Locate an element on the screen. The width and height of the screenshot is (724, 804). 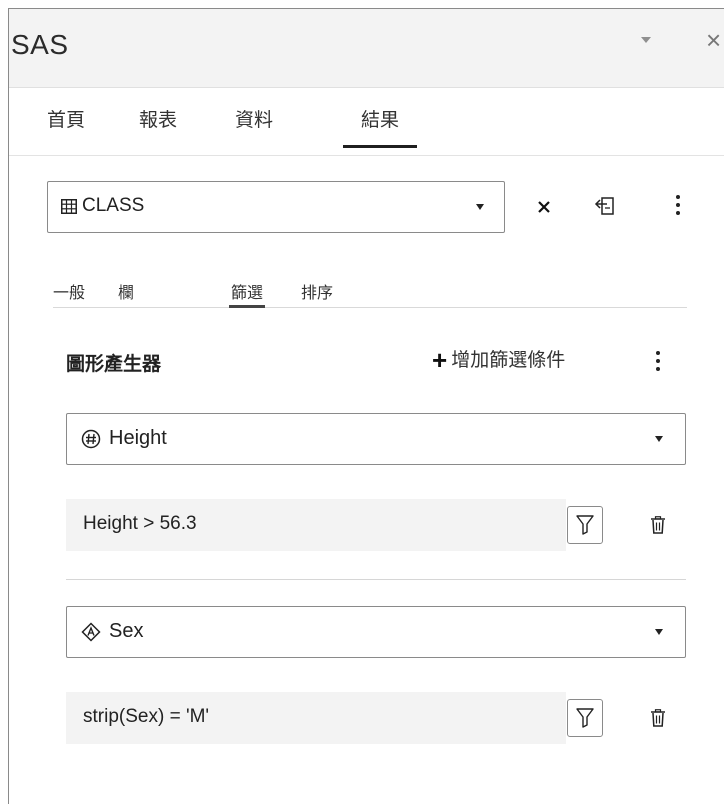
table-grid-icon is located at coordinates (69, 206).